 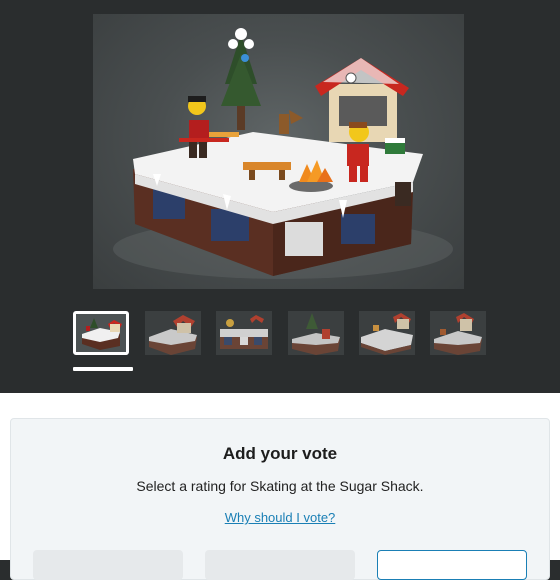 What do you see at coordinates (280, 517) in the screenshot?
I see `why-vote-link: Why should I vote?` at bounding box center [280, 517].